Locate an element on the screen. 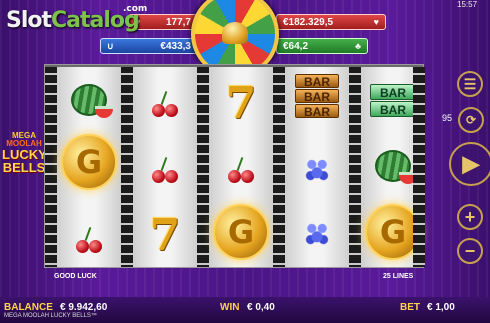 The height and width of the screenshot is (323, 490). bet-increase-button: + is located at coordinates (470, 217).